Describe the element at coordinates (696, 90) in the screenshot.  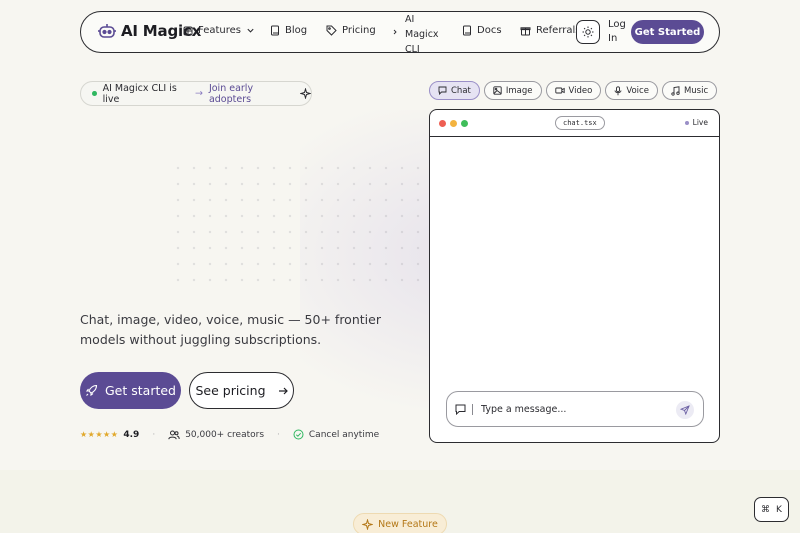
I see `tab-music-label: Music` at that location.